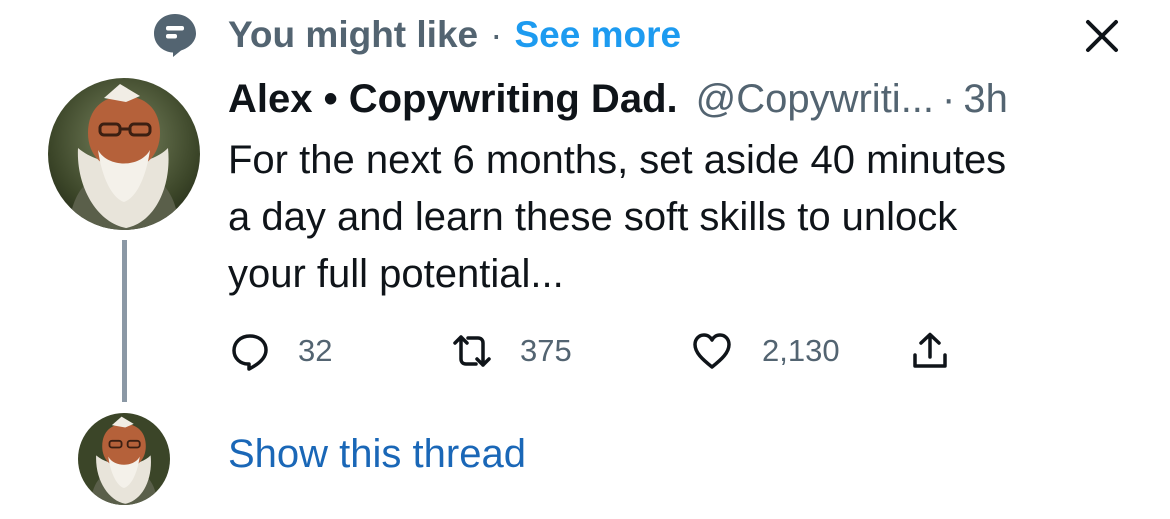 The width and height of the screenshot is (1170, 519). What do you see at coordinates (985, 99) in the screenshot?
I see `tweet-timestamp: 3h` at bounding box center [985, 99].